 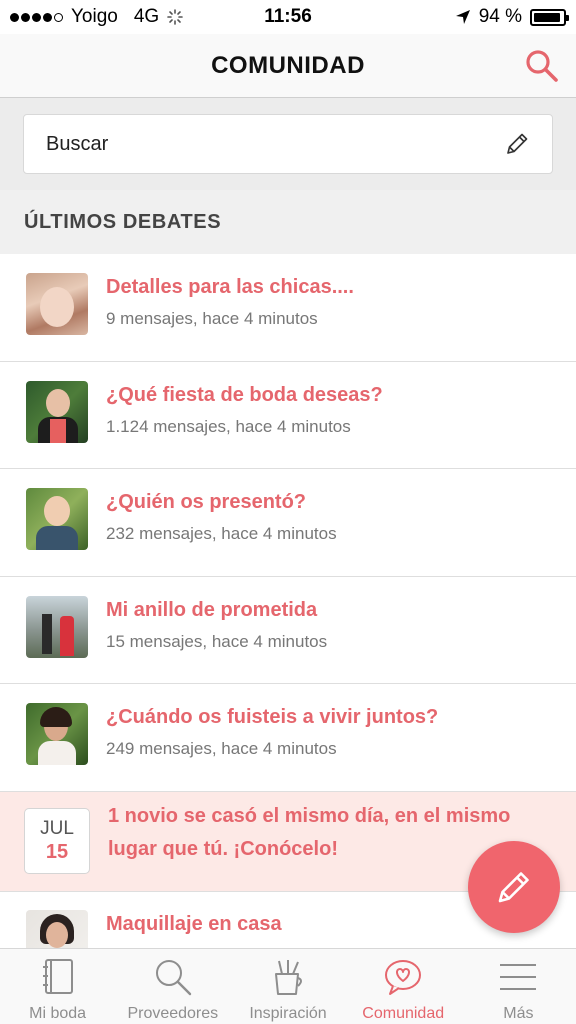 I want to click on nav-bar: COMUNIDAD, so click(x=288, y=66).